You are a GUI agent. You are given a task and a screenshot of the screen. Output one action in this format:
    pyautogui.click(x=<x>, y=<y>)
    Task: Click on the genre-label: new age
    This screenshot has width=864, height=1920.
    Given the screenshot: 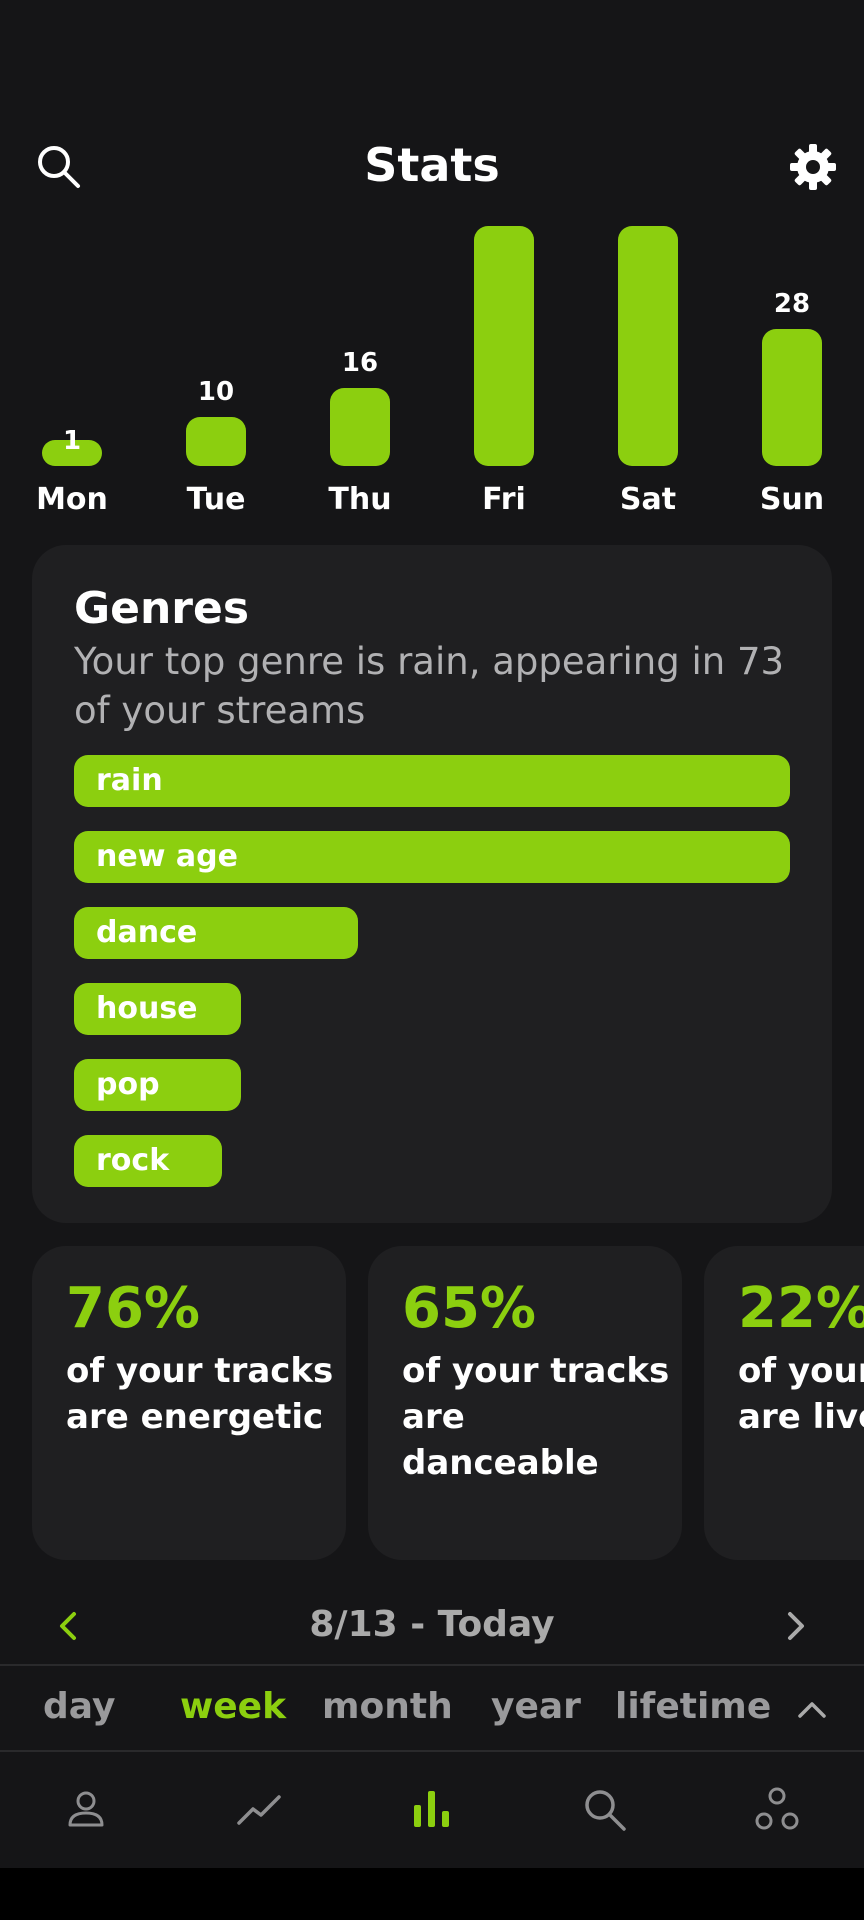 What is the action you would take?
    pyautogui.click(x=167, y=856)
    